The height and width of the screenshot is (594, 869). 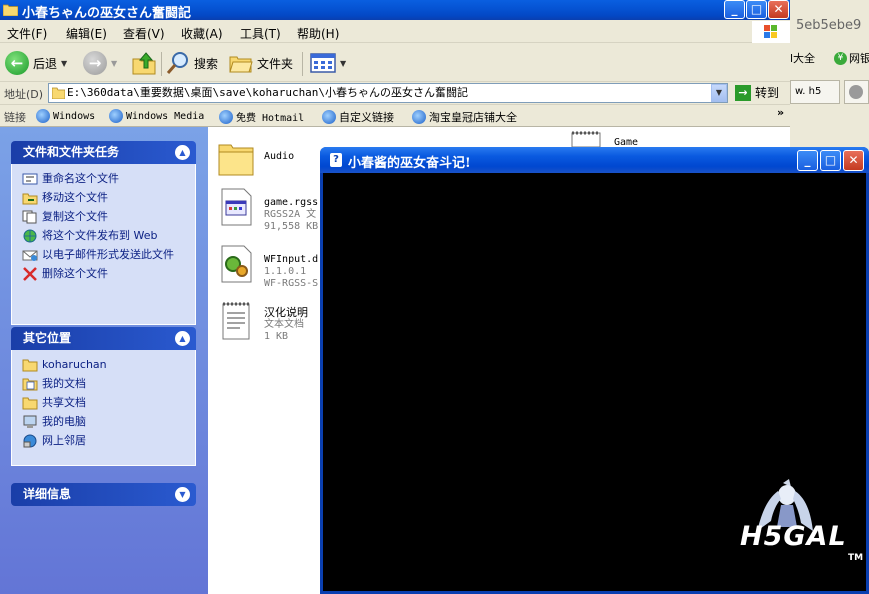 What do you see at coordinates (108, 441) in the screenshot?
I see `place-network: 网上邻居` at bounding box center [108, 441].